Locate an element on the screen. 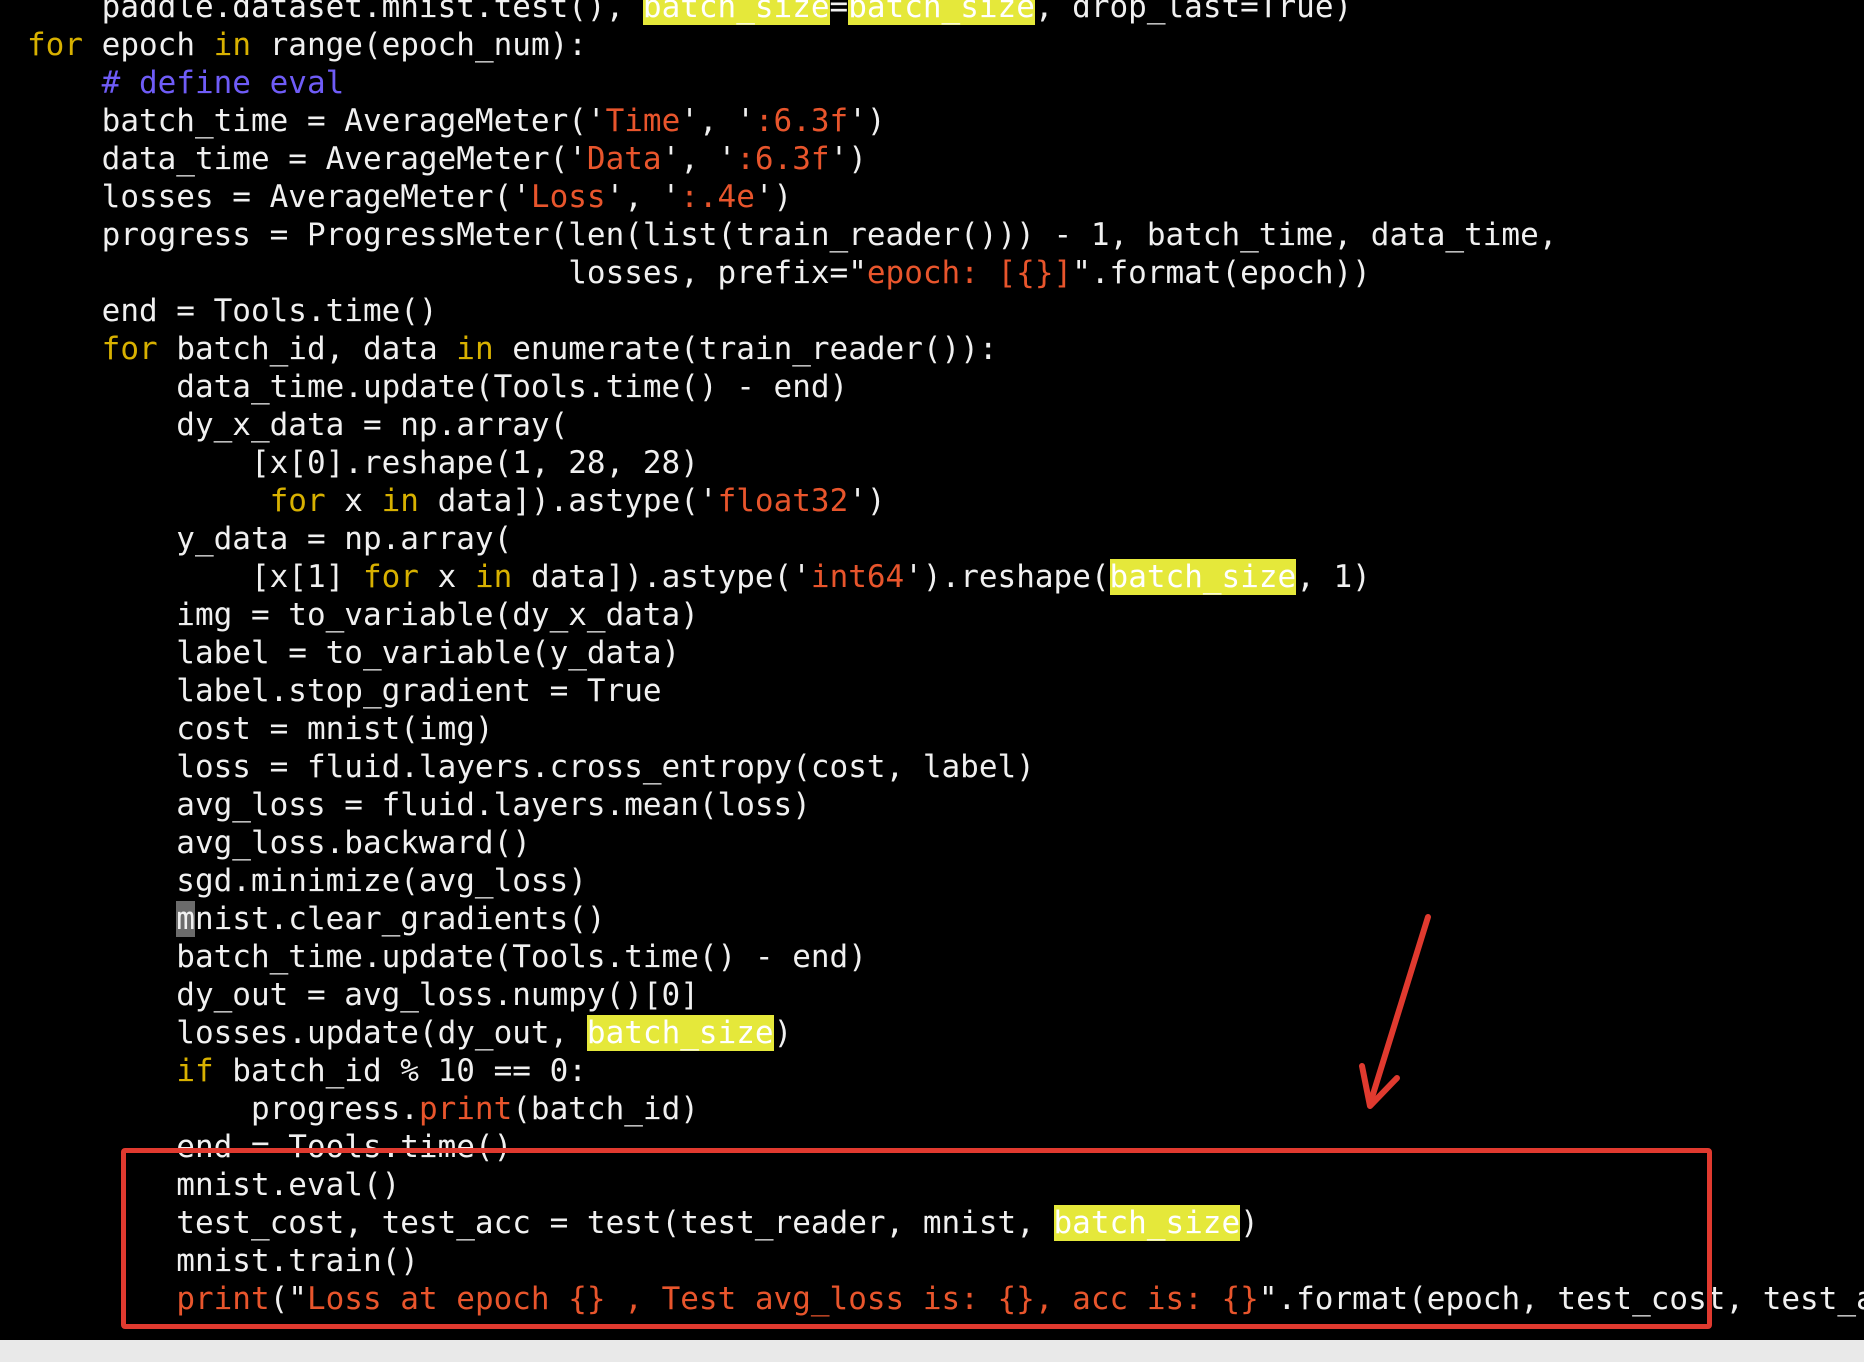 Image resolution: width=1864 pixels, height=1362 pixels. code-text: [x[0].reshape(1, 28, 28) is located at coordinates (363, 463).